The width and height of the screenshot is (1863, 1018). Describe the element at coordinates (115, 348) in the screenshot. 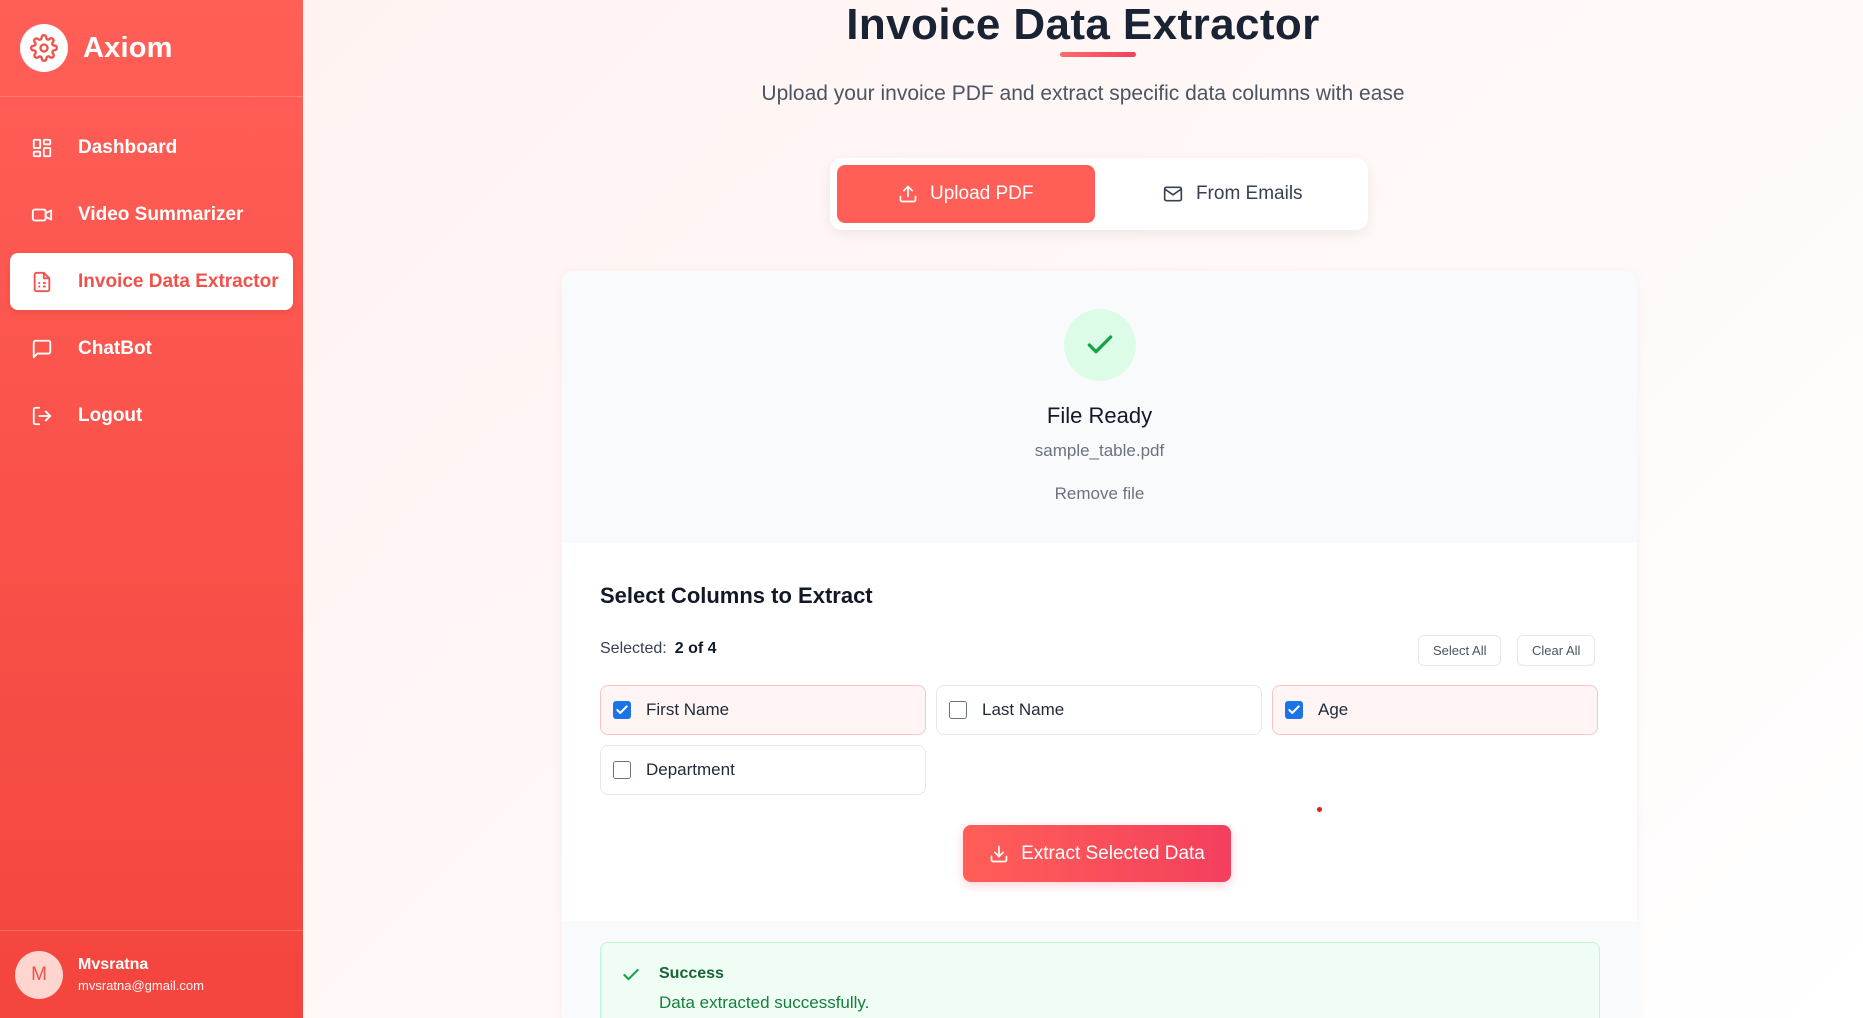

I see `sidebar-item-label: ChatBot` at that location.